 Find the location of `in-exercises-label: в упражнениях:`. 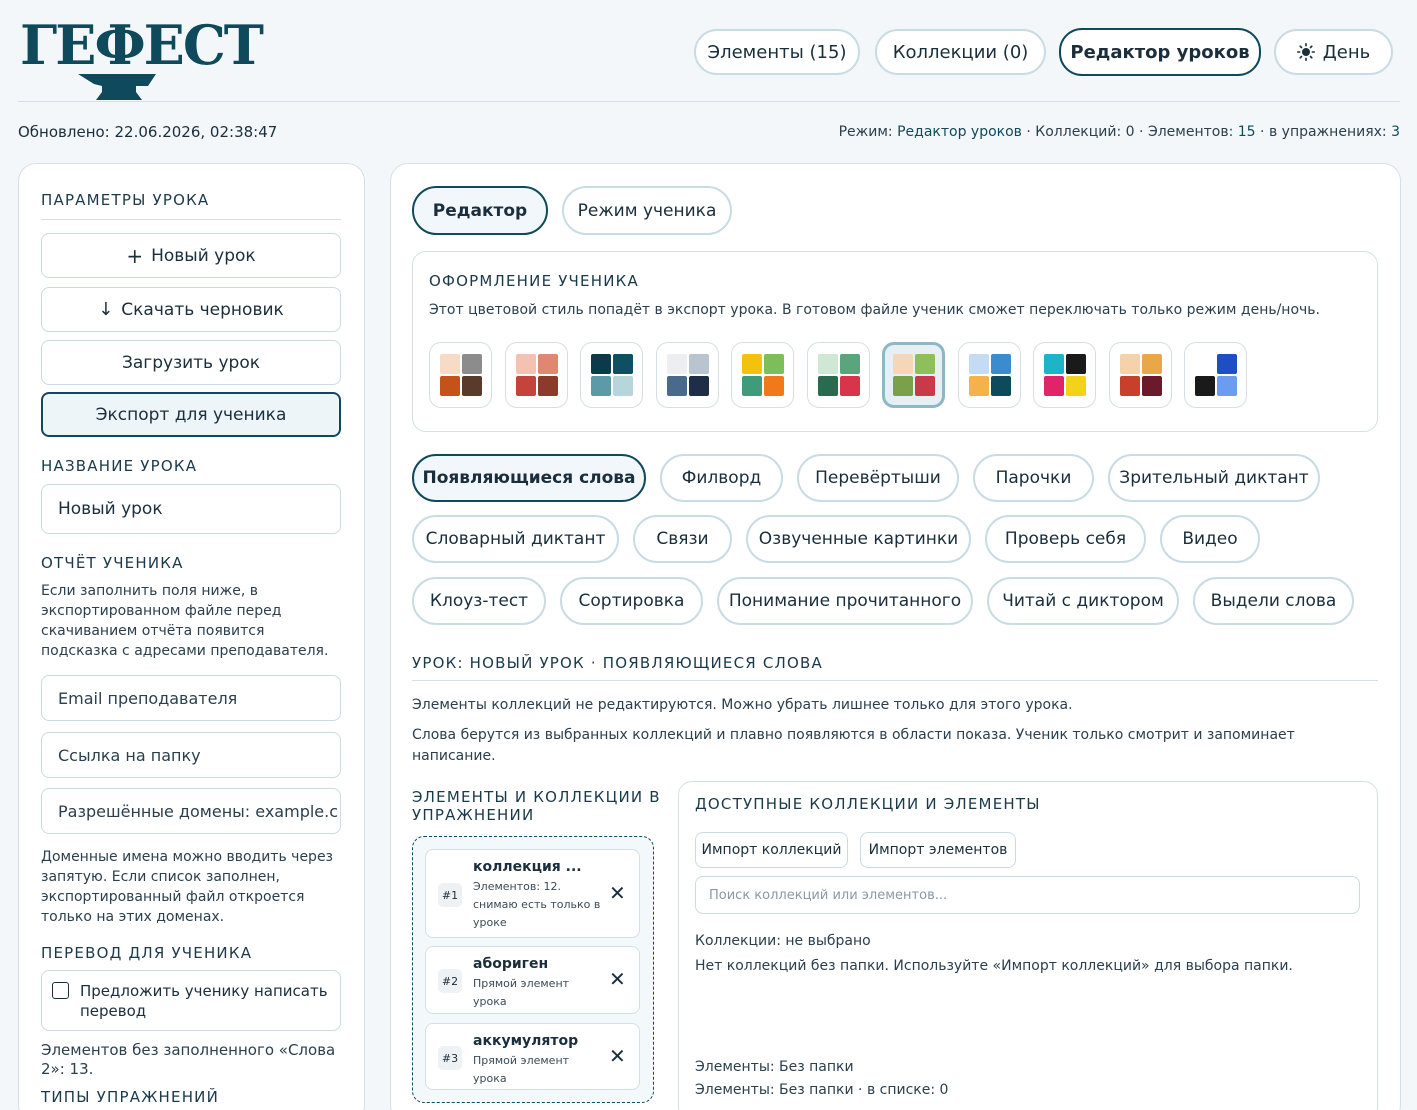

in-exercises-label: в упражнениях: is located at coordinates (1327, 132).